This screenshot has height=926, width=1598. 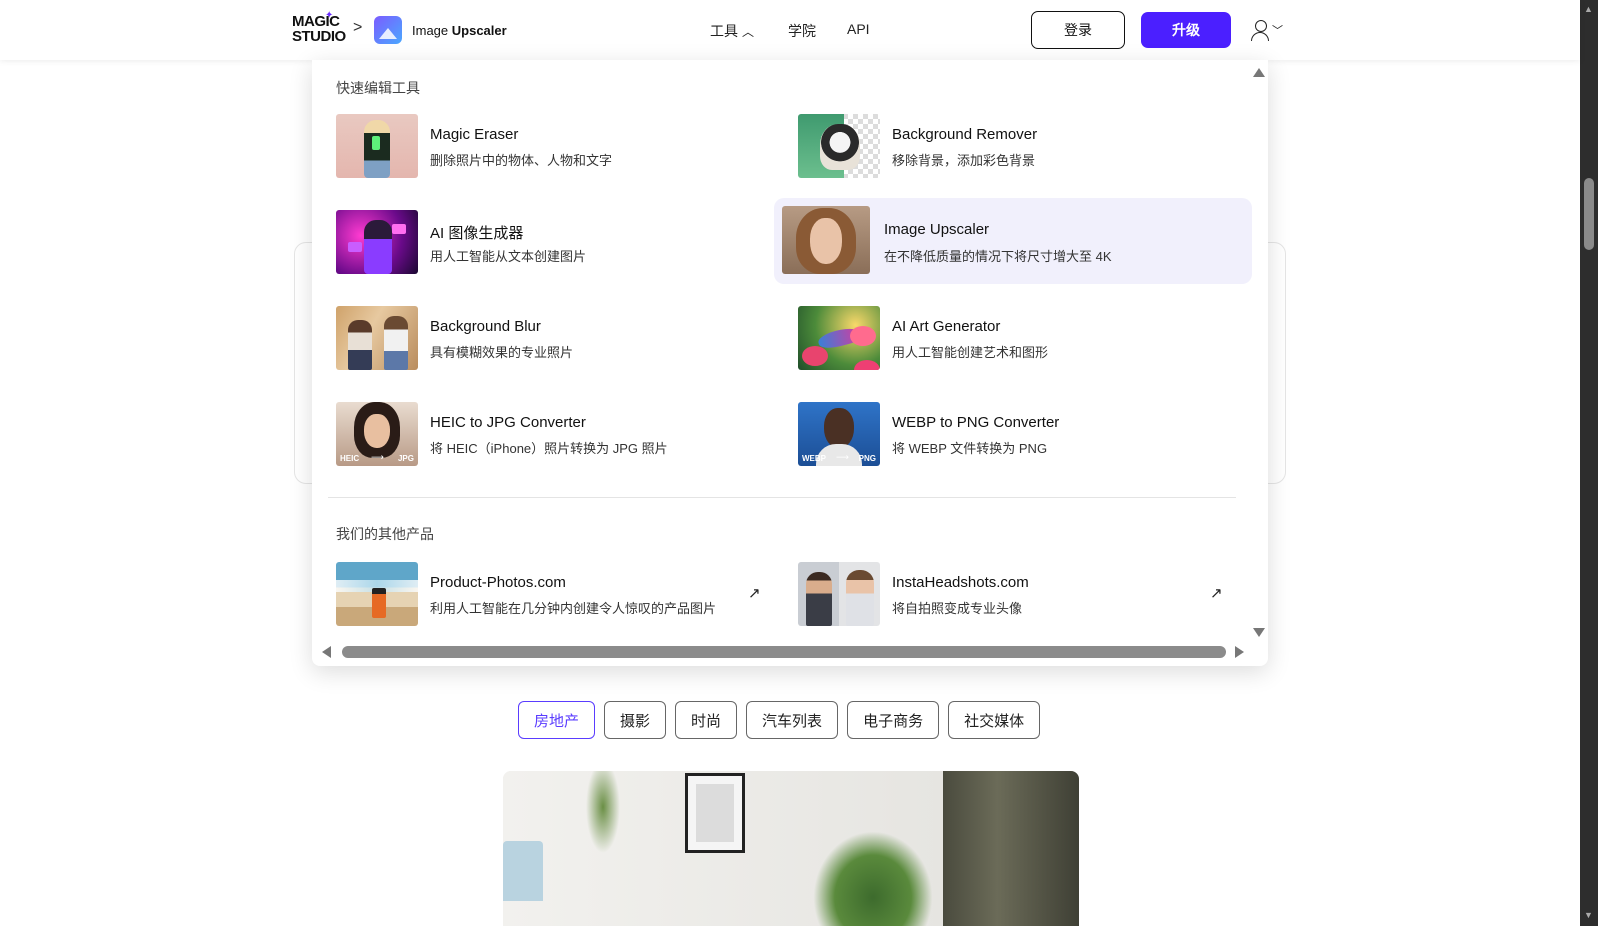 What do you see at coordinates (802, 31) in the screenshot?
I see `nav-academy: 学院` at bounding box center [802, 31].